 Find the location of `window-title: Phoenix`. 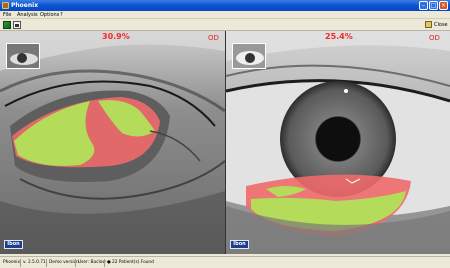

window-title: Phoenix is located at coordinates (25, 5).